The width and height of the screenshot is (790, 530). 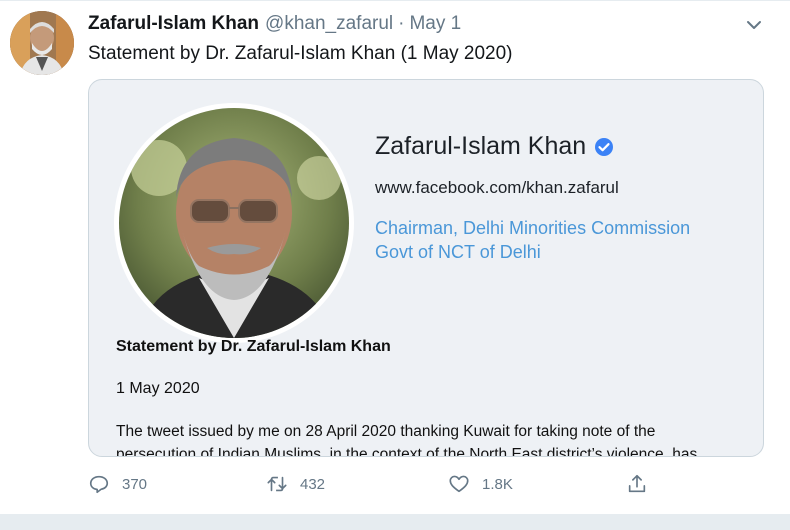 I want to click on card-role-line2: Govt of NCT of Delhi, so click(x=458, y=252).